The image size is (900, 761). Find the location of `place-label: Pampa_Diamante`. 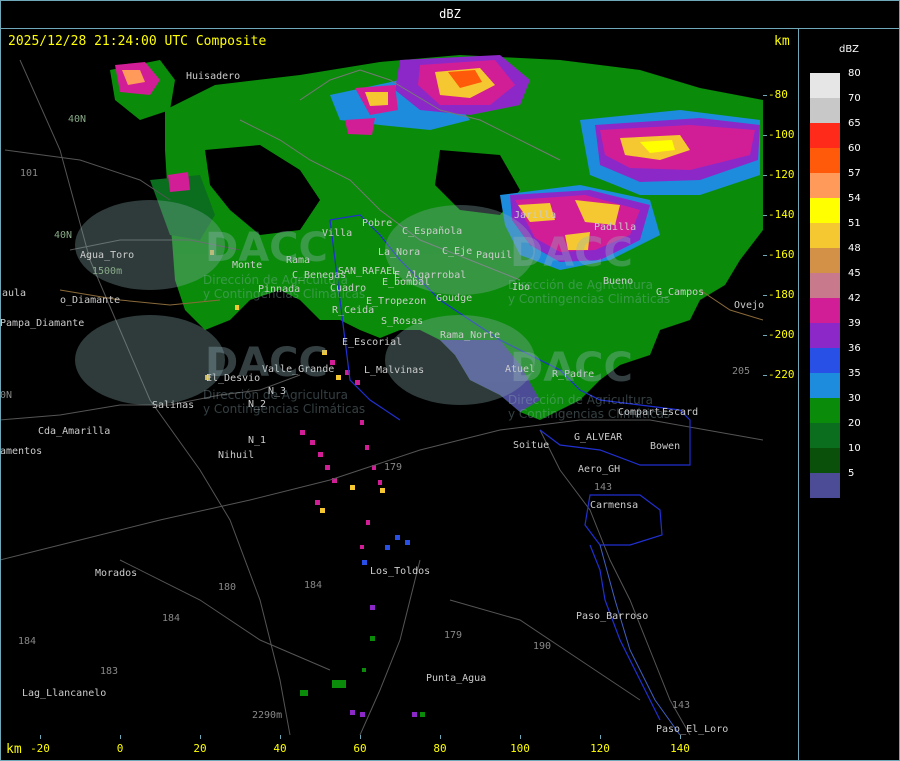

place-label: Pampa_Diamante is located at coordinates (42, 323).